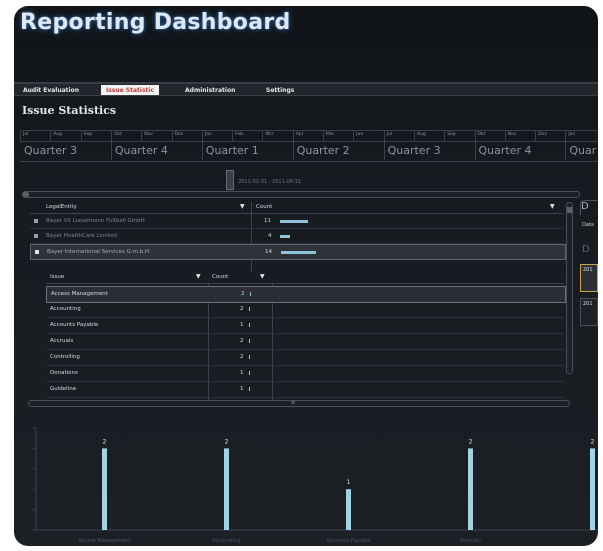  I want to click on table-row: Guideline 1, so click(305, 390).